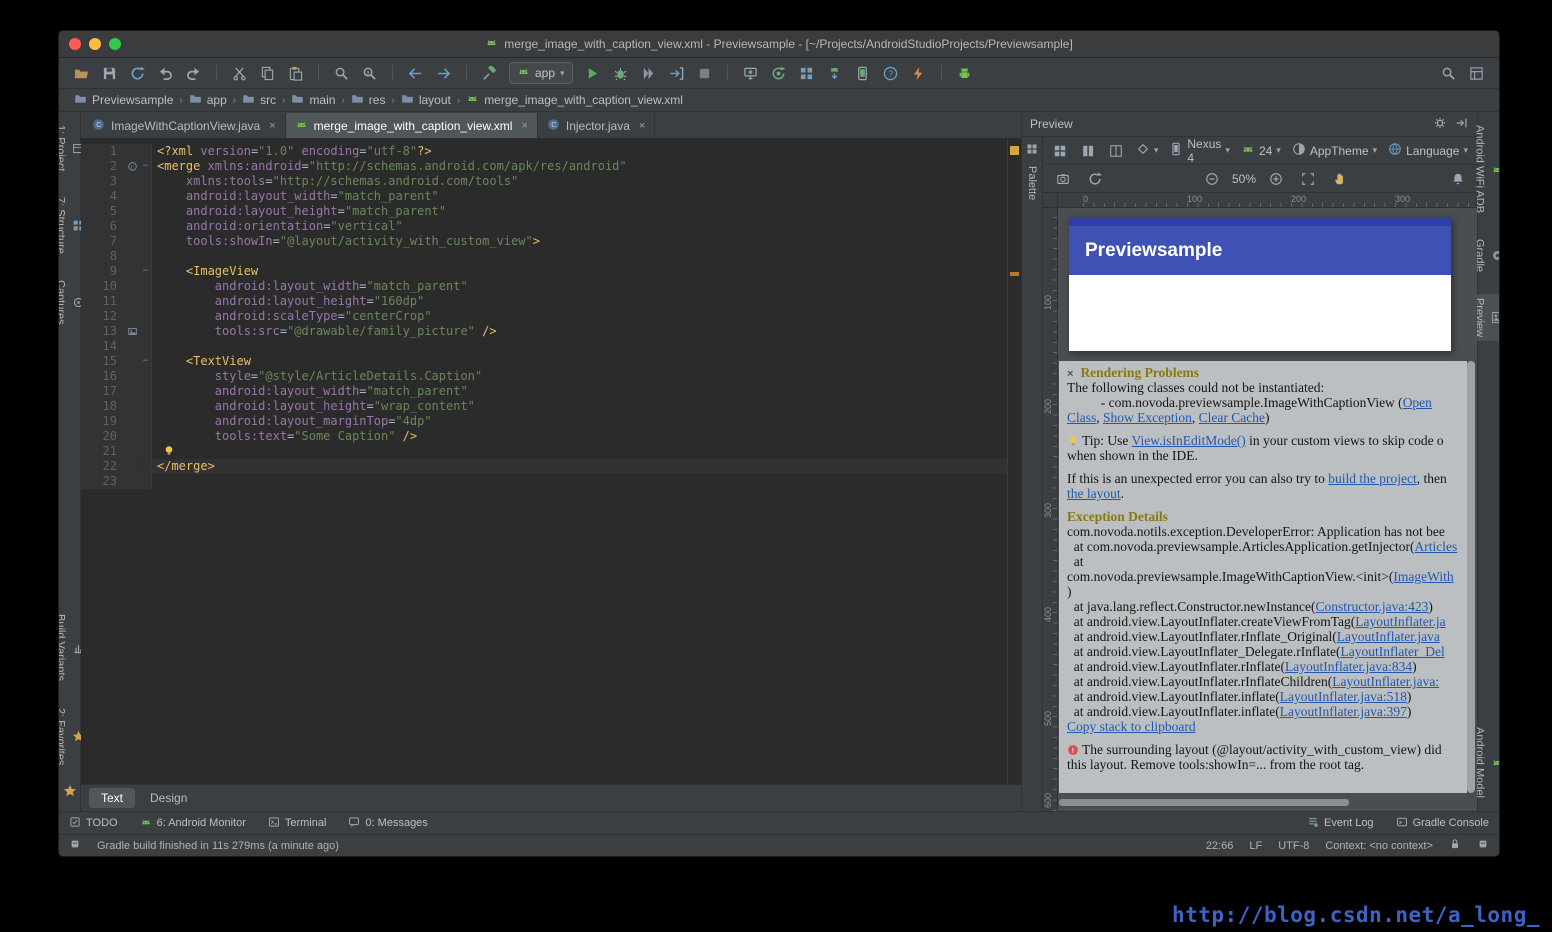  What do you see at coordinates (596, 125) in the screenshot?
I see `editor-tab-injector-java: C Injector.java ×` at bounding box center [596, 125].